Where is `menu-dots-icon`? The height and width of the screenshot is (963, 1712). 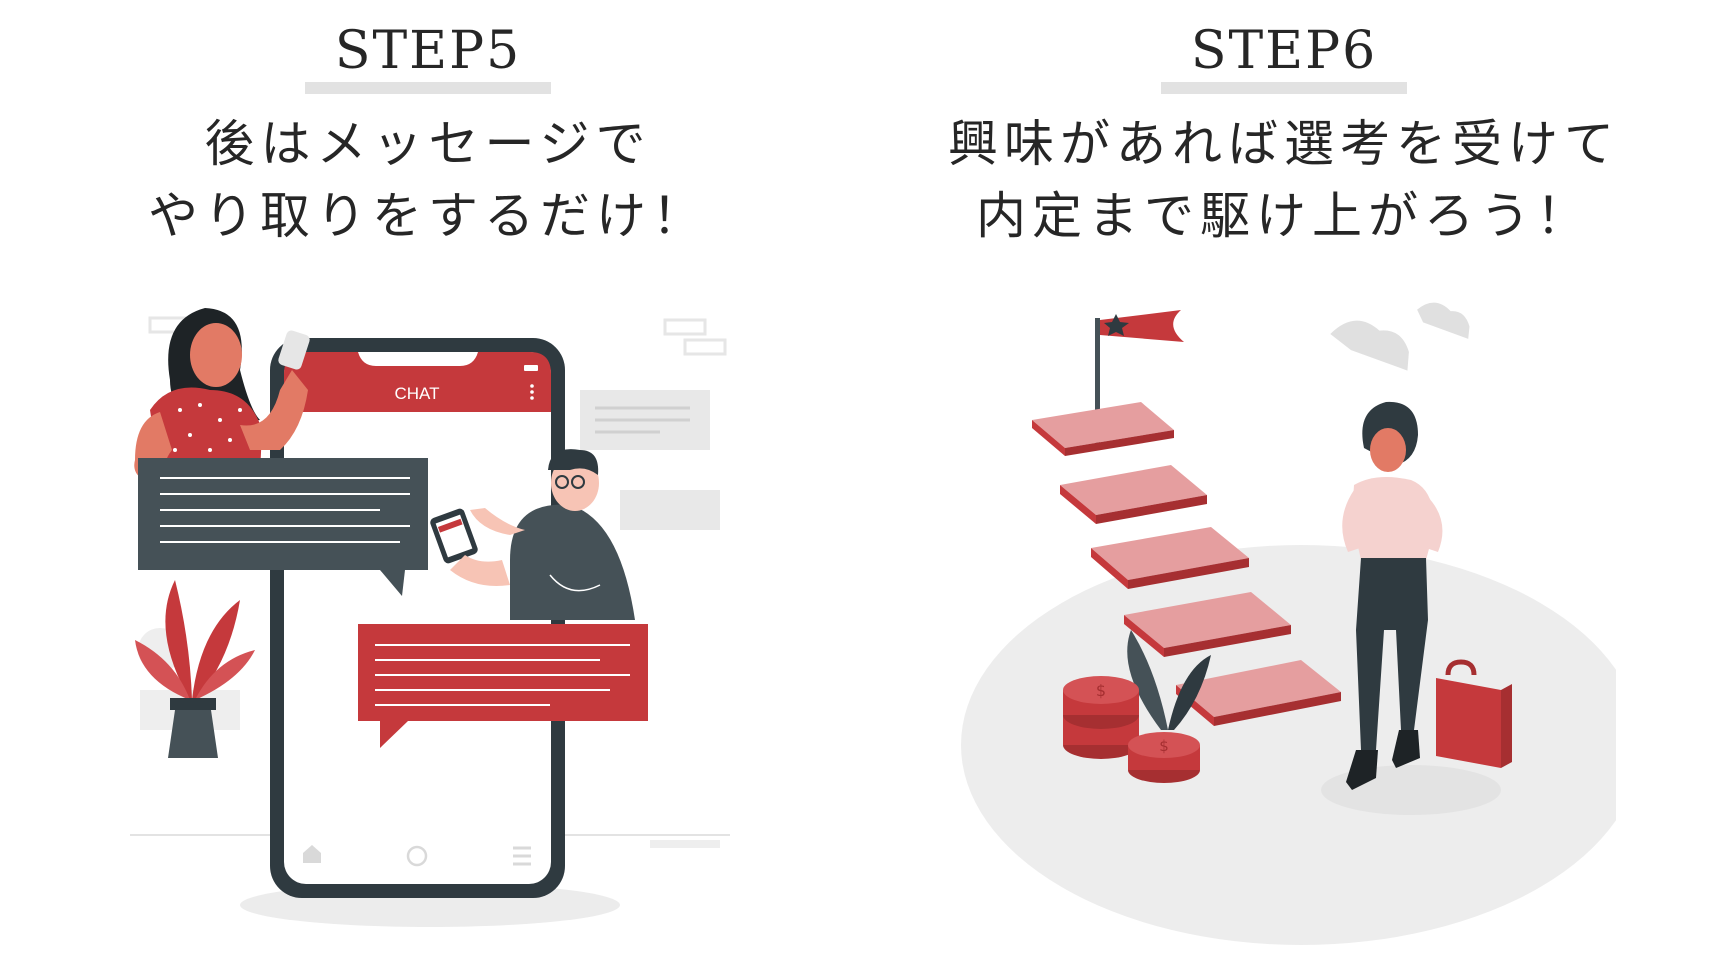
menu-dots-icon is located at coordinates (532, 392).